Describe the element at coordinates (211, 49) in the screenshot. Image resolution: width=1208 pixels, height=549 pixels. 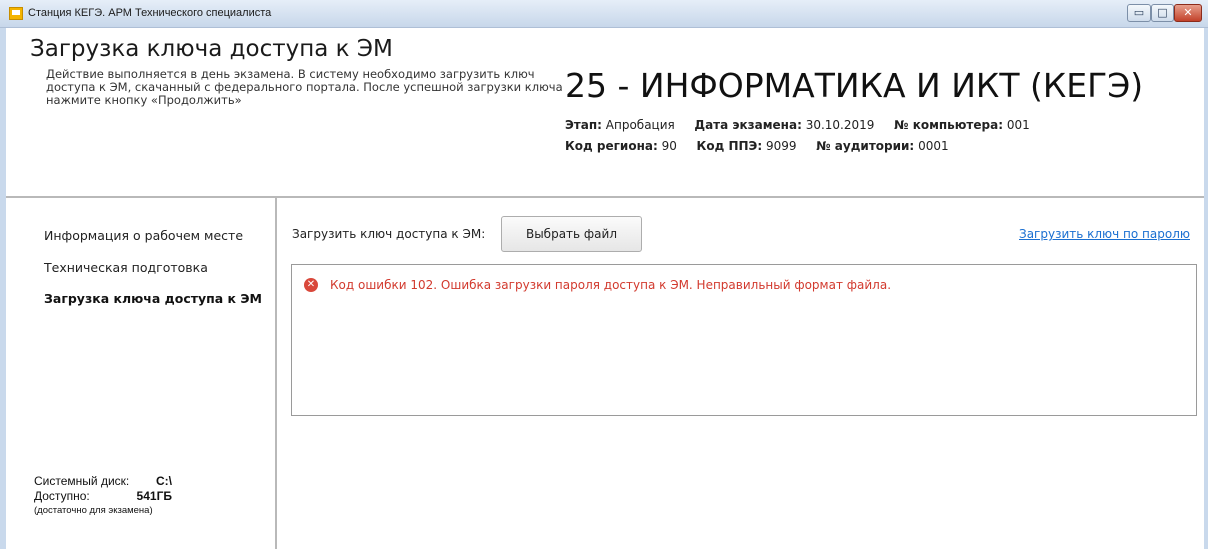
I see `page-title: Загрузка ключа доступа к ЭМ` at that location.